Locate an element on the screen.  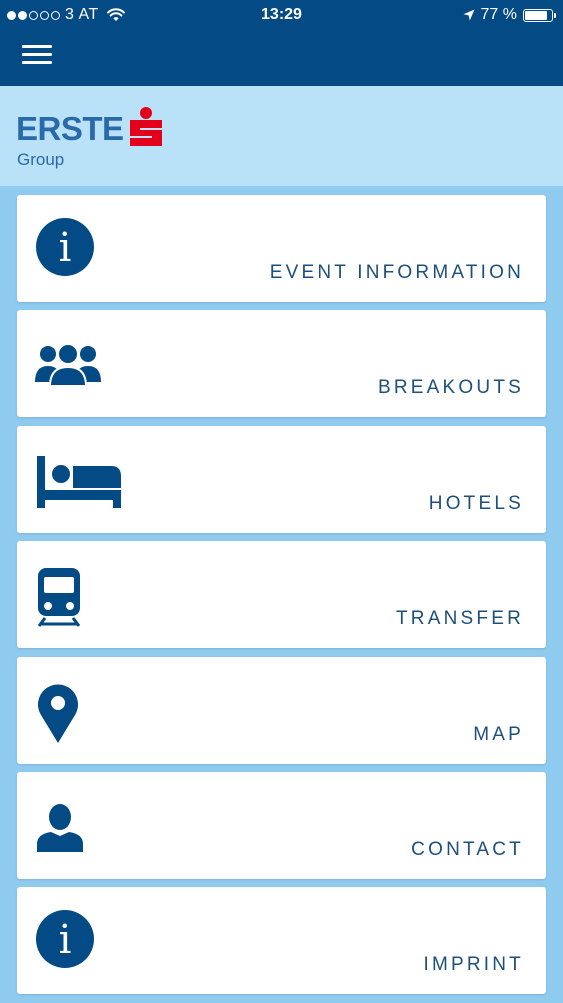
battery-percent: 77 % is located at coordinates (498, 14).